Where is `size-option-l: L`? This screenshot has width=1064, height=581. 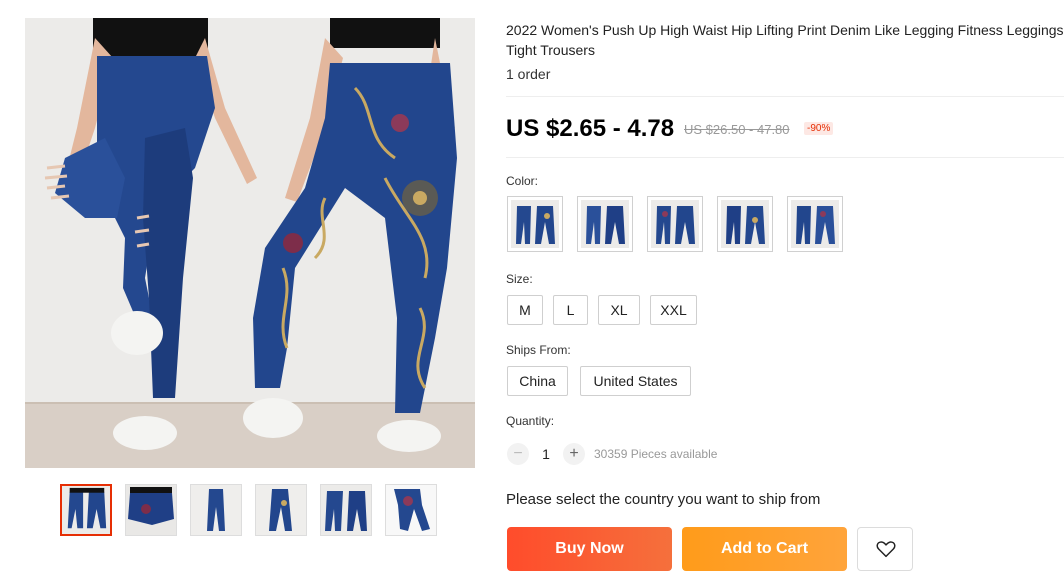
size-option-l: L is located at coordinates (570, 310).